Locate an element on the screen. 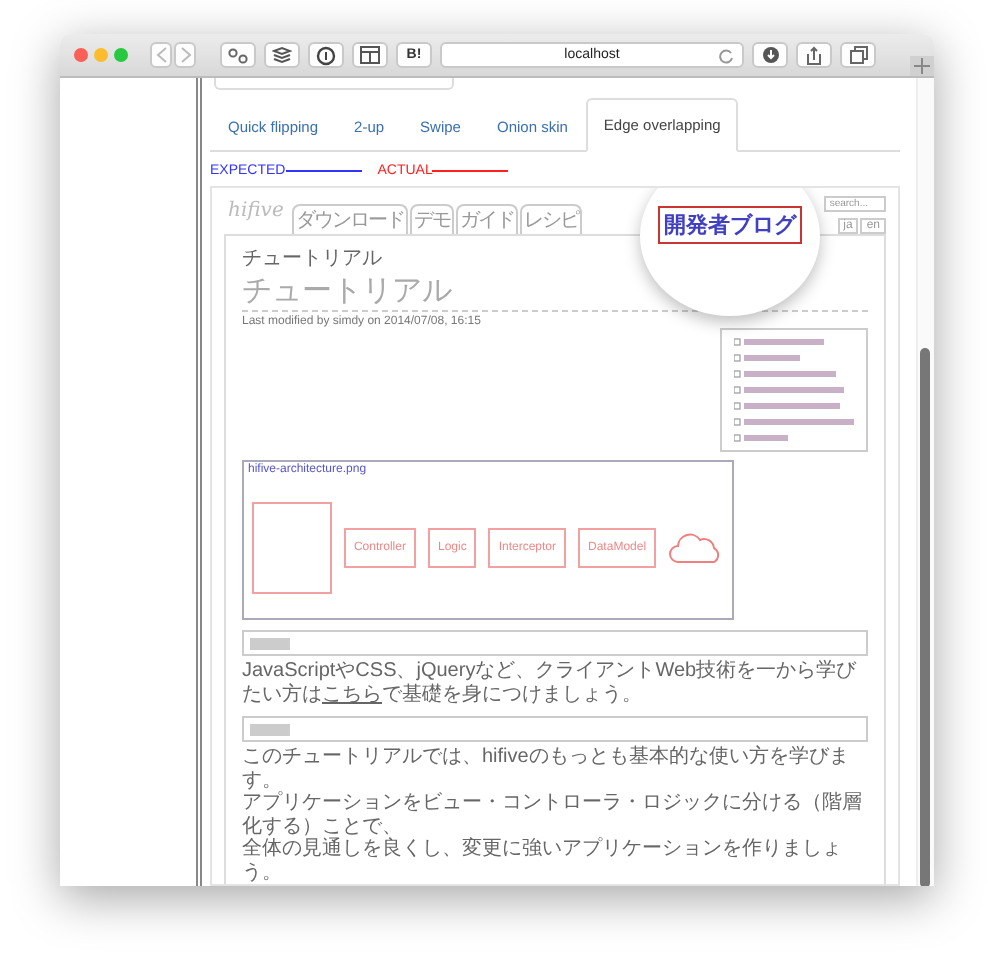 The image size is (994, 974). page-title: チュートリアル is located at coordinates (555, 292).